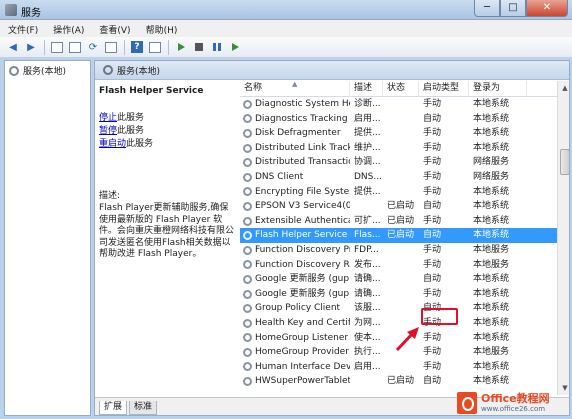 The height and width of the screenshot is (419, 572). What do you see at coordinates (114, 28) in the screenshot?
I see `menu-view: 查看(V)` at bounding box center [114, 28].